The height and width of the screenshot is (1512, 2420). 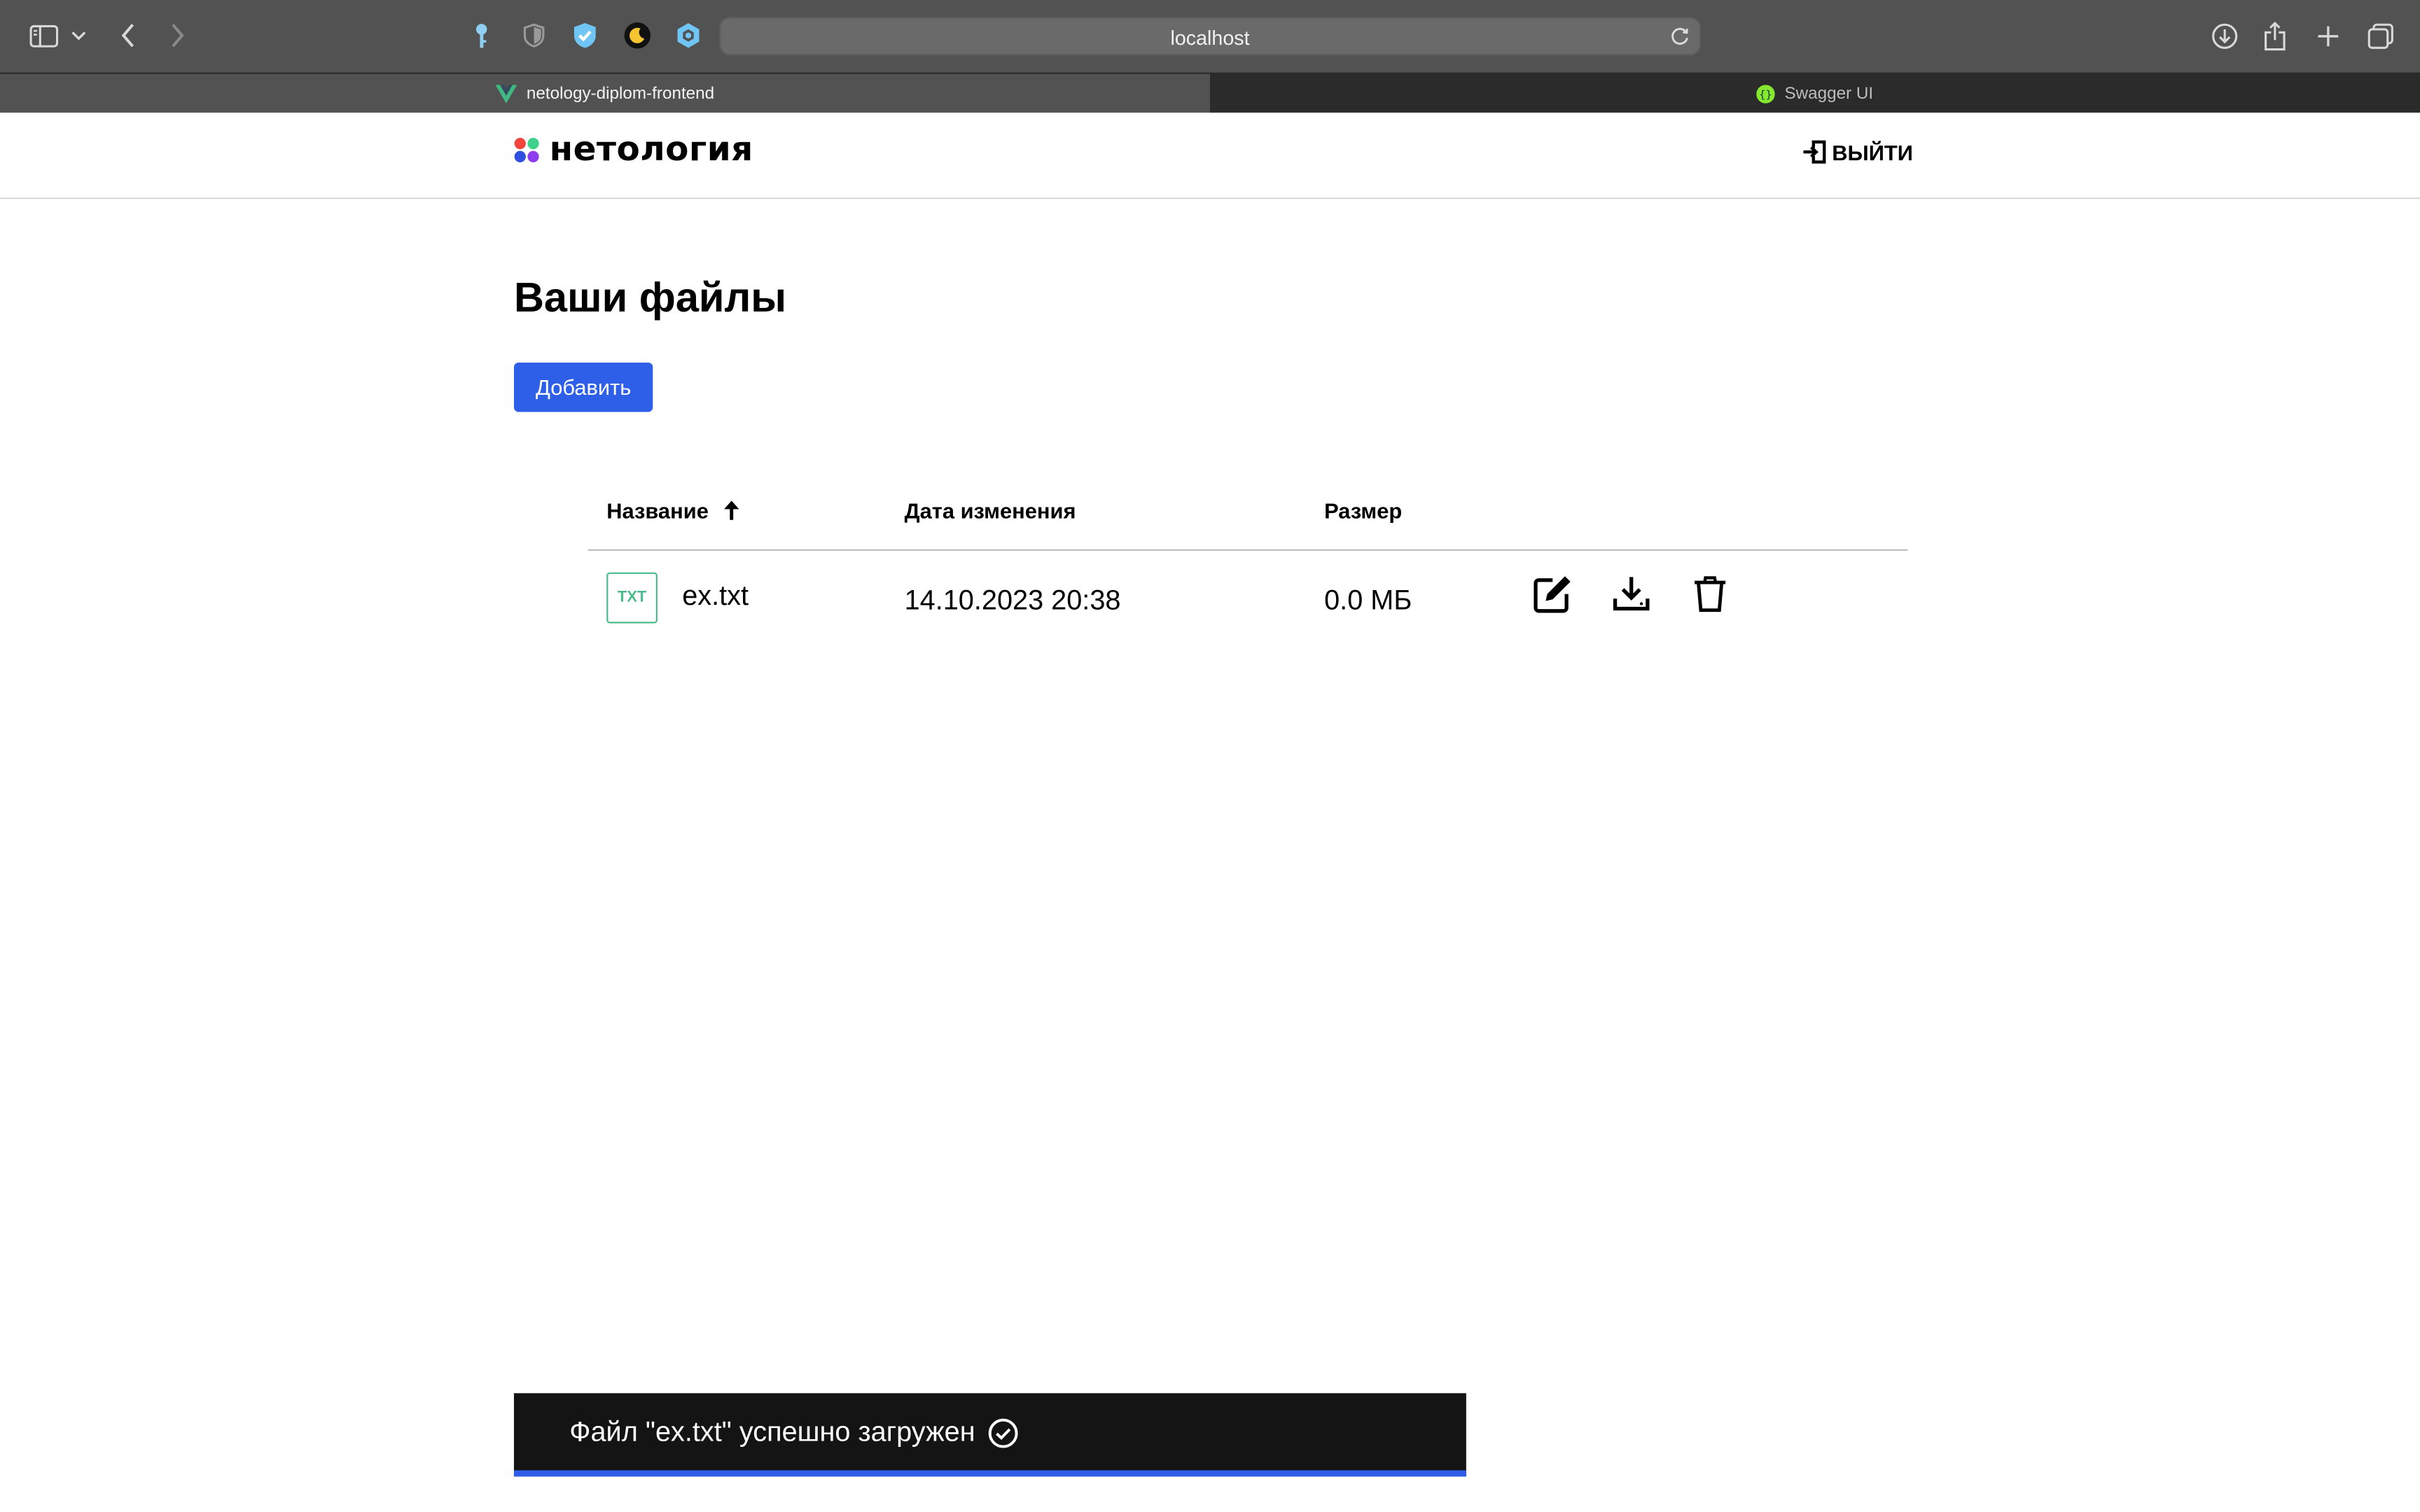 I want to click on toast-message: Файл "ex.txt" успешно загружен, so click(x=772, y=1432).